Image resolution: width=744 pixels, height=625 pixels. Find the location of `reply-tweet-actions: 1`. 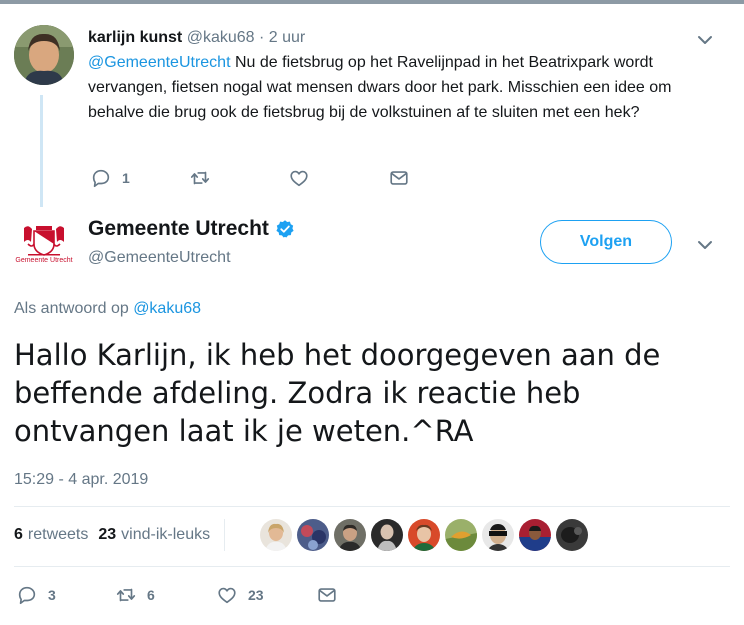

reply-tweet-actions: 1 is located at coordinates (258, 178).